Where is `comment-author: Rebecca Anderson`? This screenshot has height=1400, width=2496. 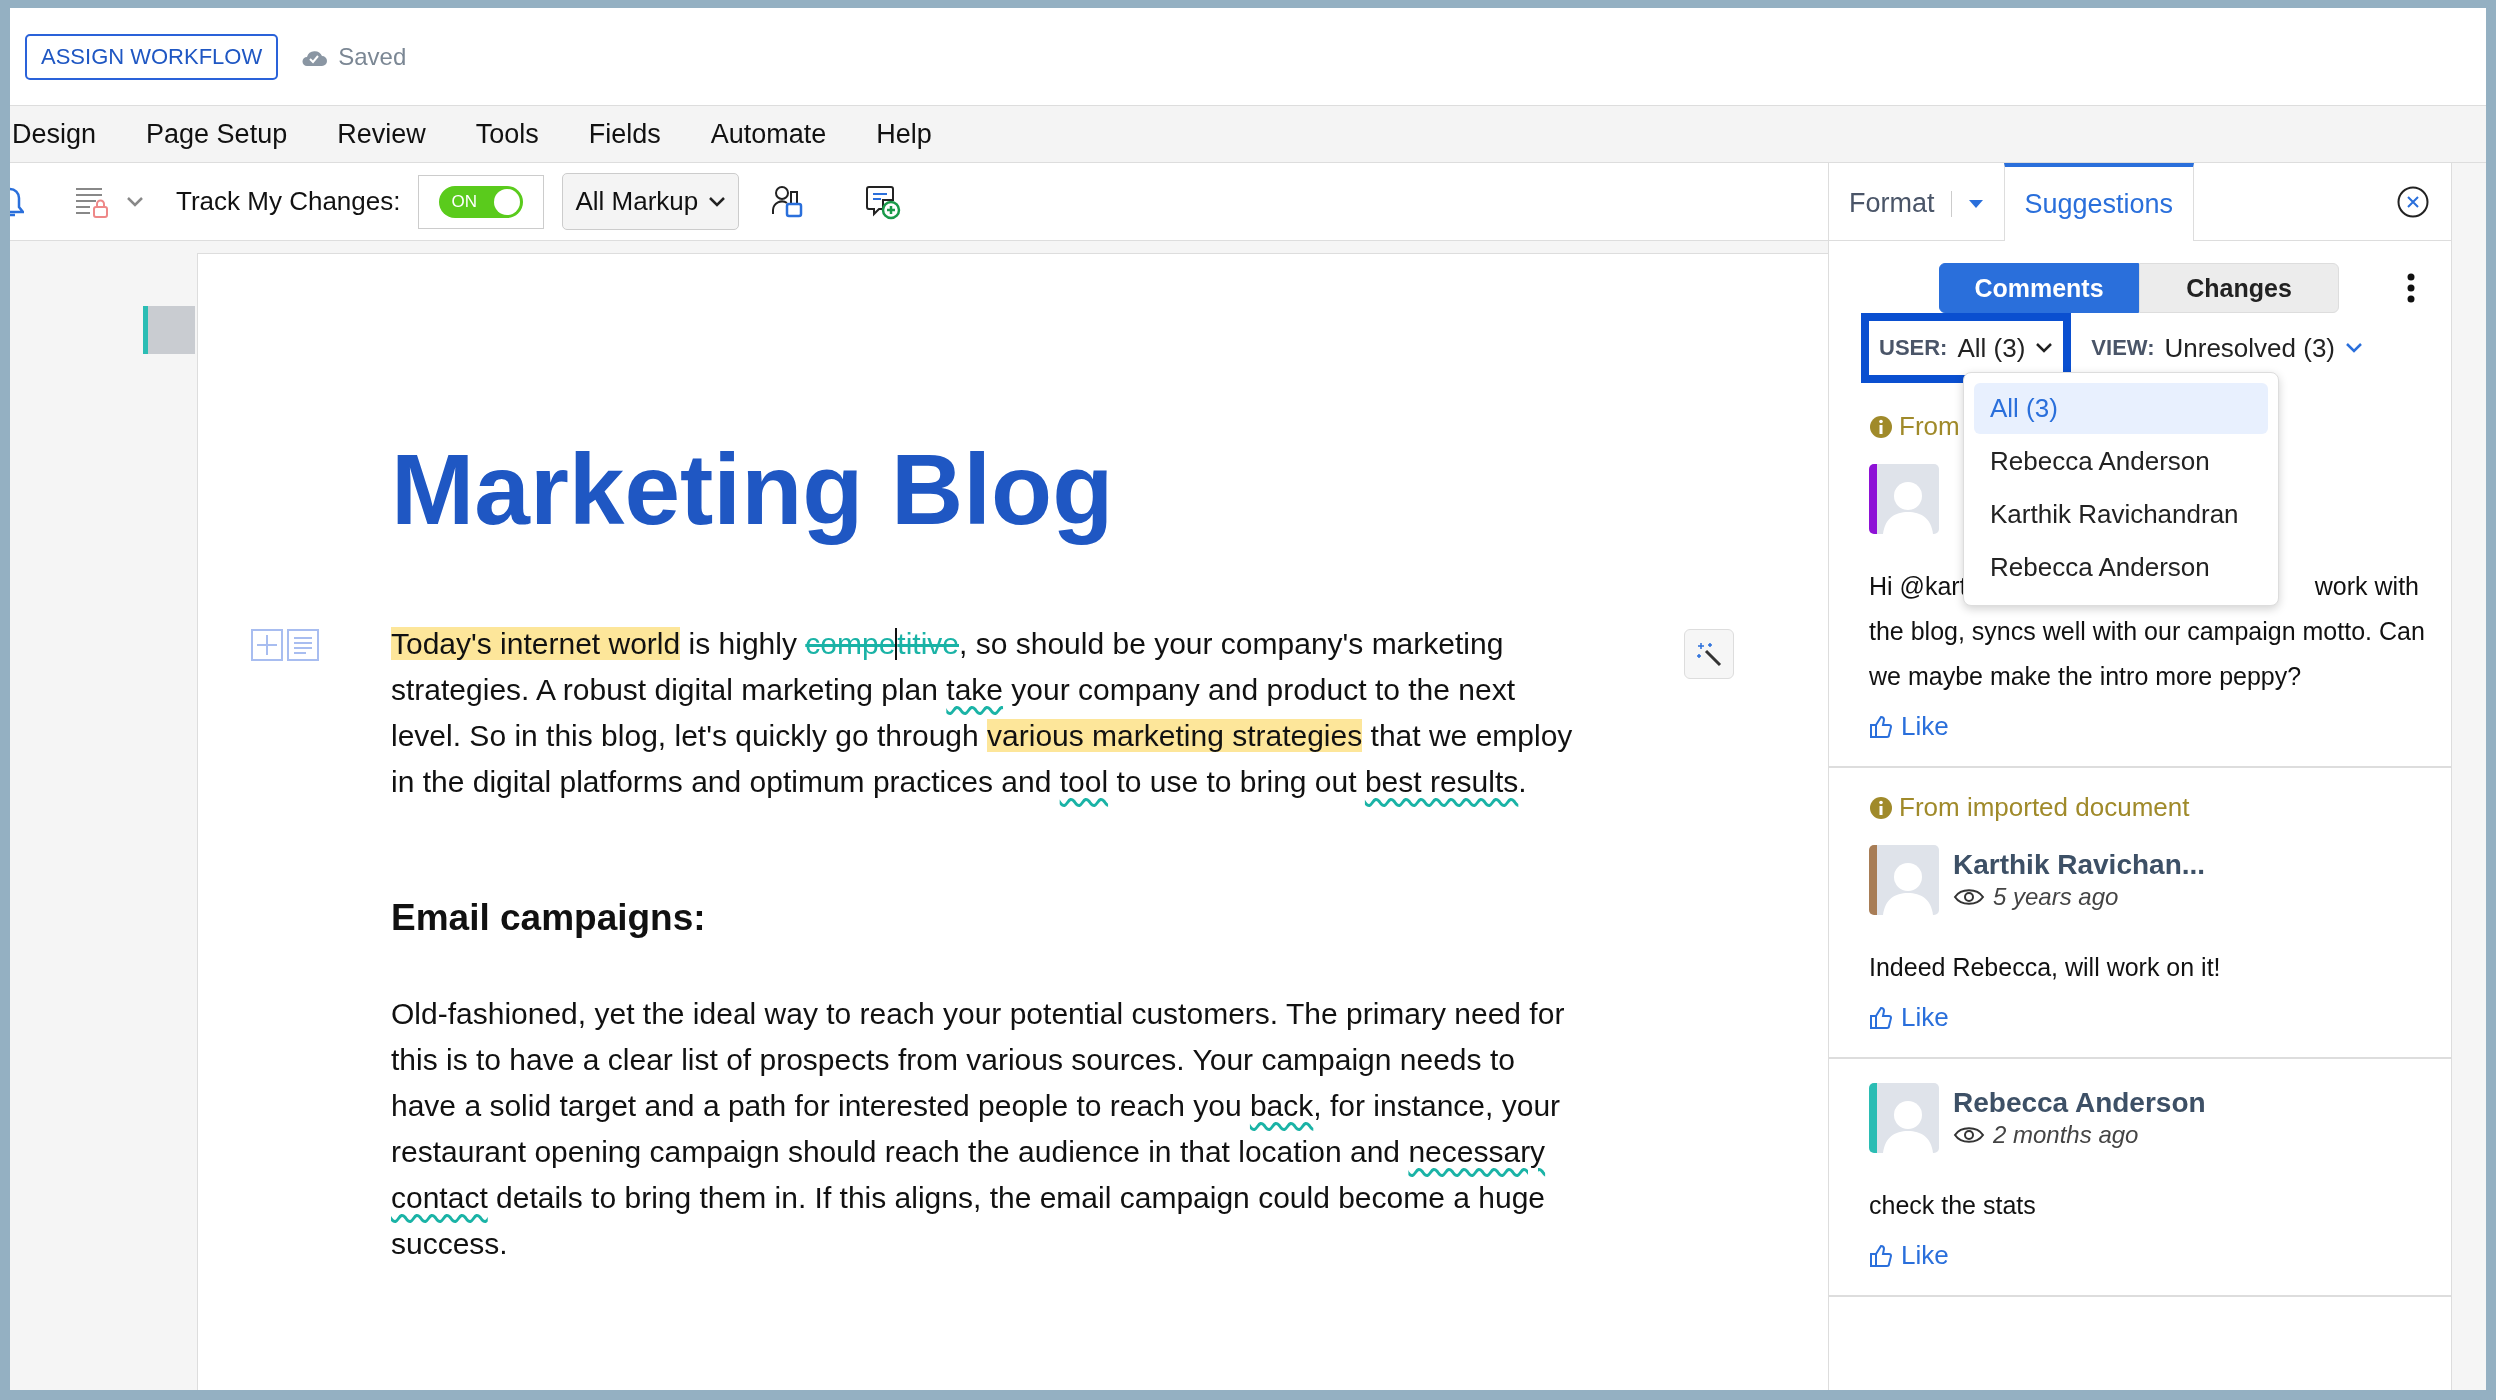
comment-author: Rebecca Anderson is located at coordinates (2079, 1103).